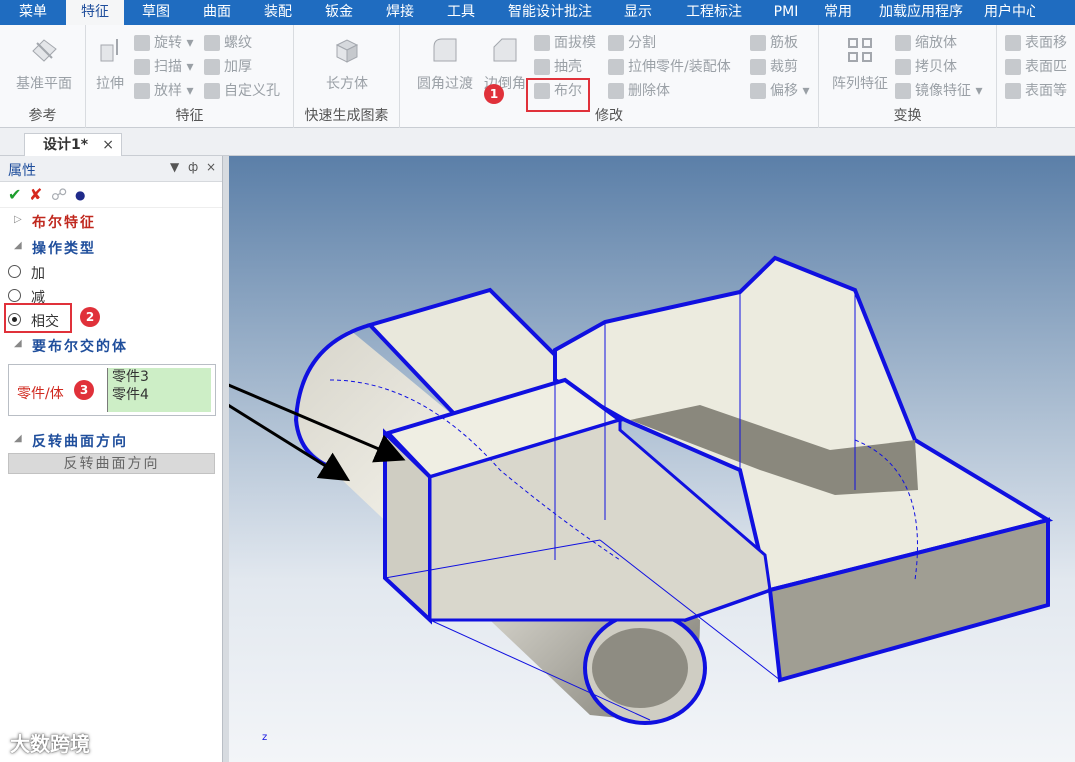 The width and height of the screenshot is (1075, 762). I want to click on menu-item-tools: 工具, so click(461, 12).